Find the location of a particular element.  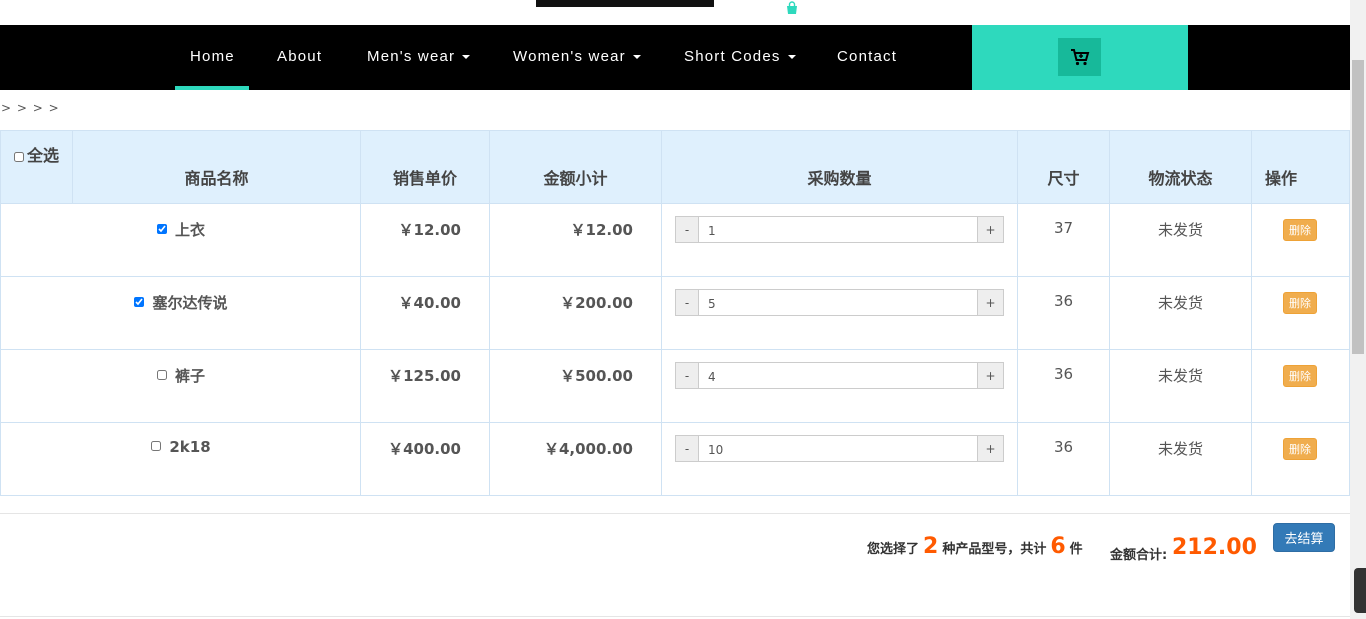

product-name-cell: 裤子 is located at coordinates (180, 386).